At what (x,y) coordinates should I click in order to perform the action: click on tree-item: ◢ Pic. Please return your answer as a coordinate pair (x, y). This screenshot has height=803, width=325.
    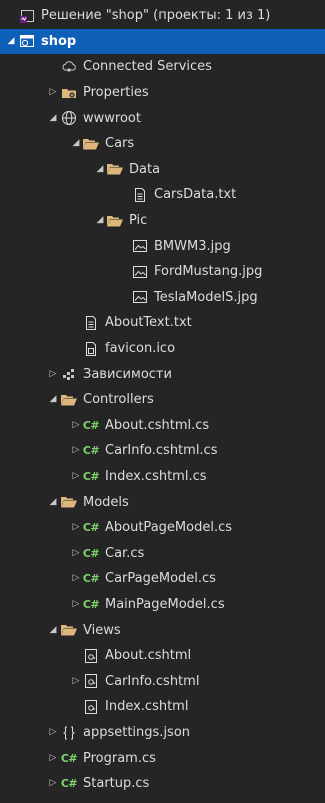
    Looking at the image, I should click on (162, 221).